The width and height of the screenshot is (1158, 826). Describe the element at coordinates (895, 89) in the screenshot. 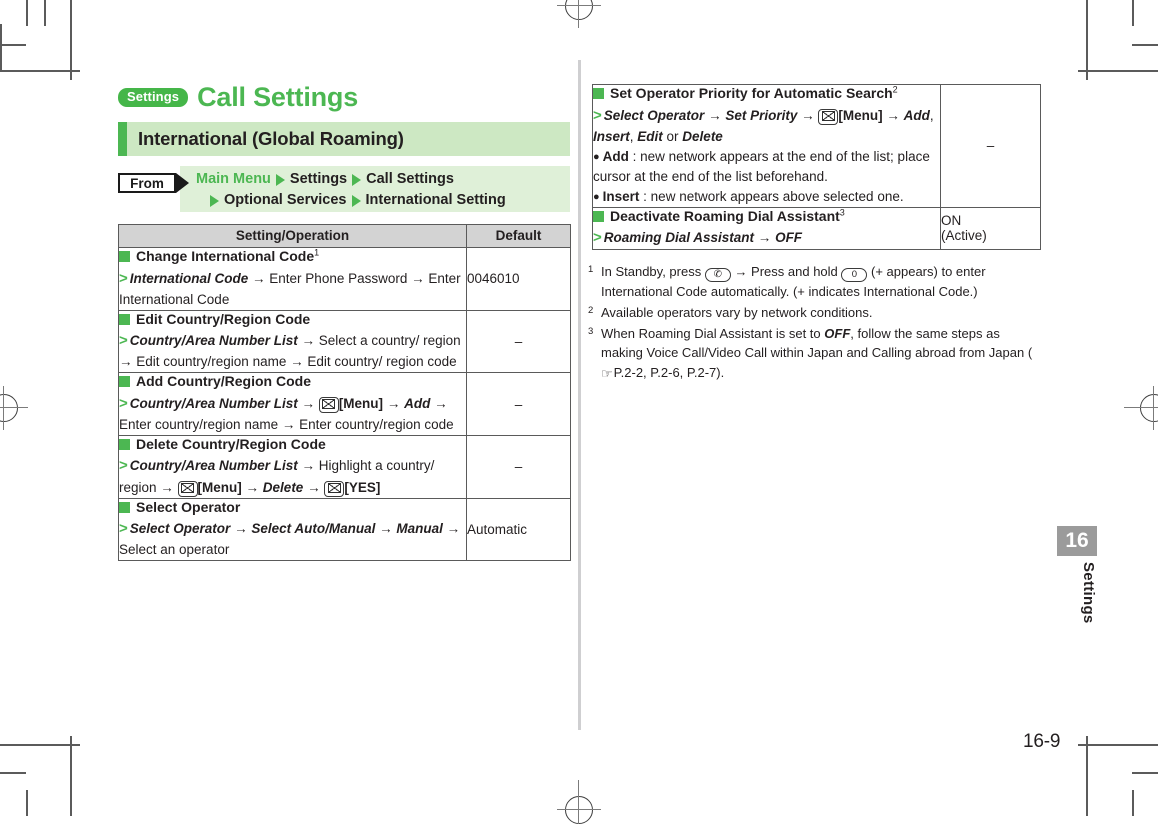

I see `footnote-marker: 2` at that location.